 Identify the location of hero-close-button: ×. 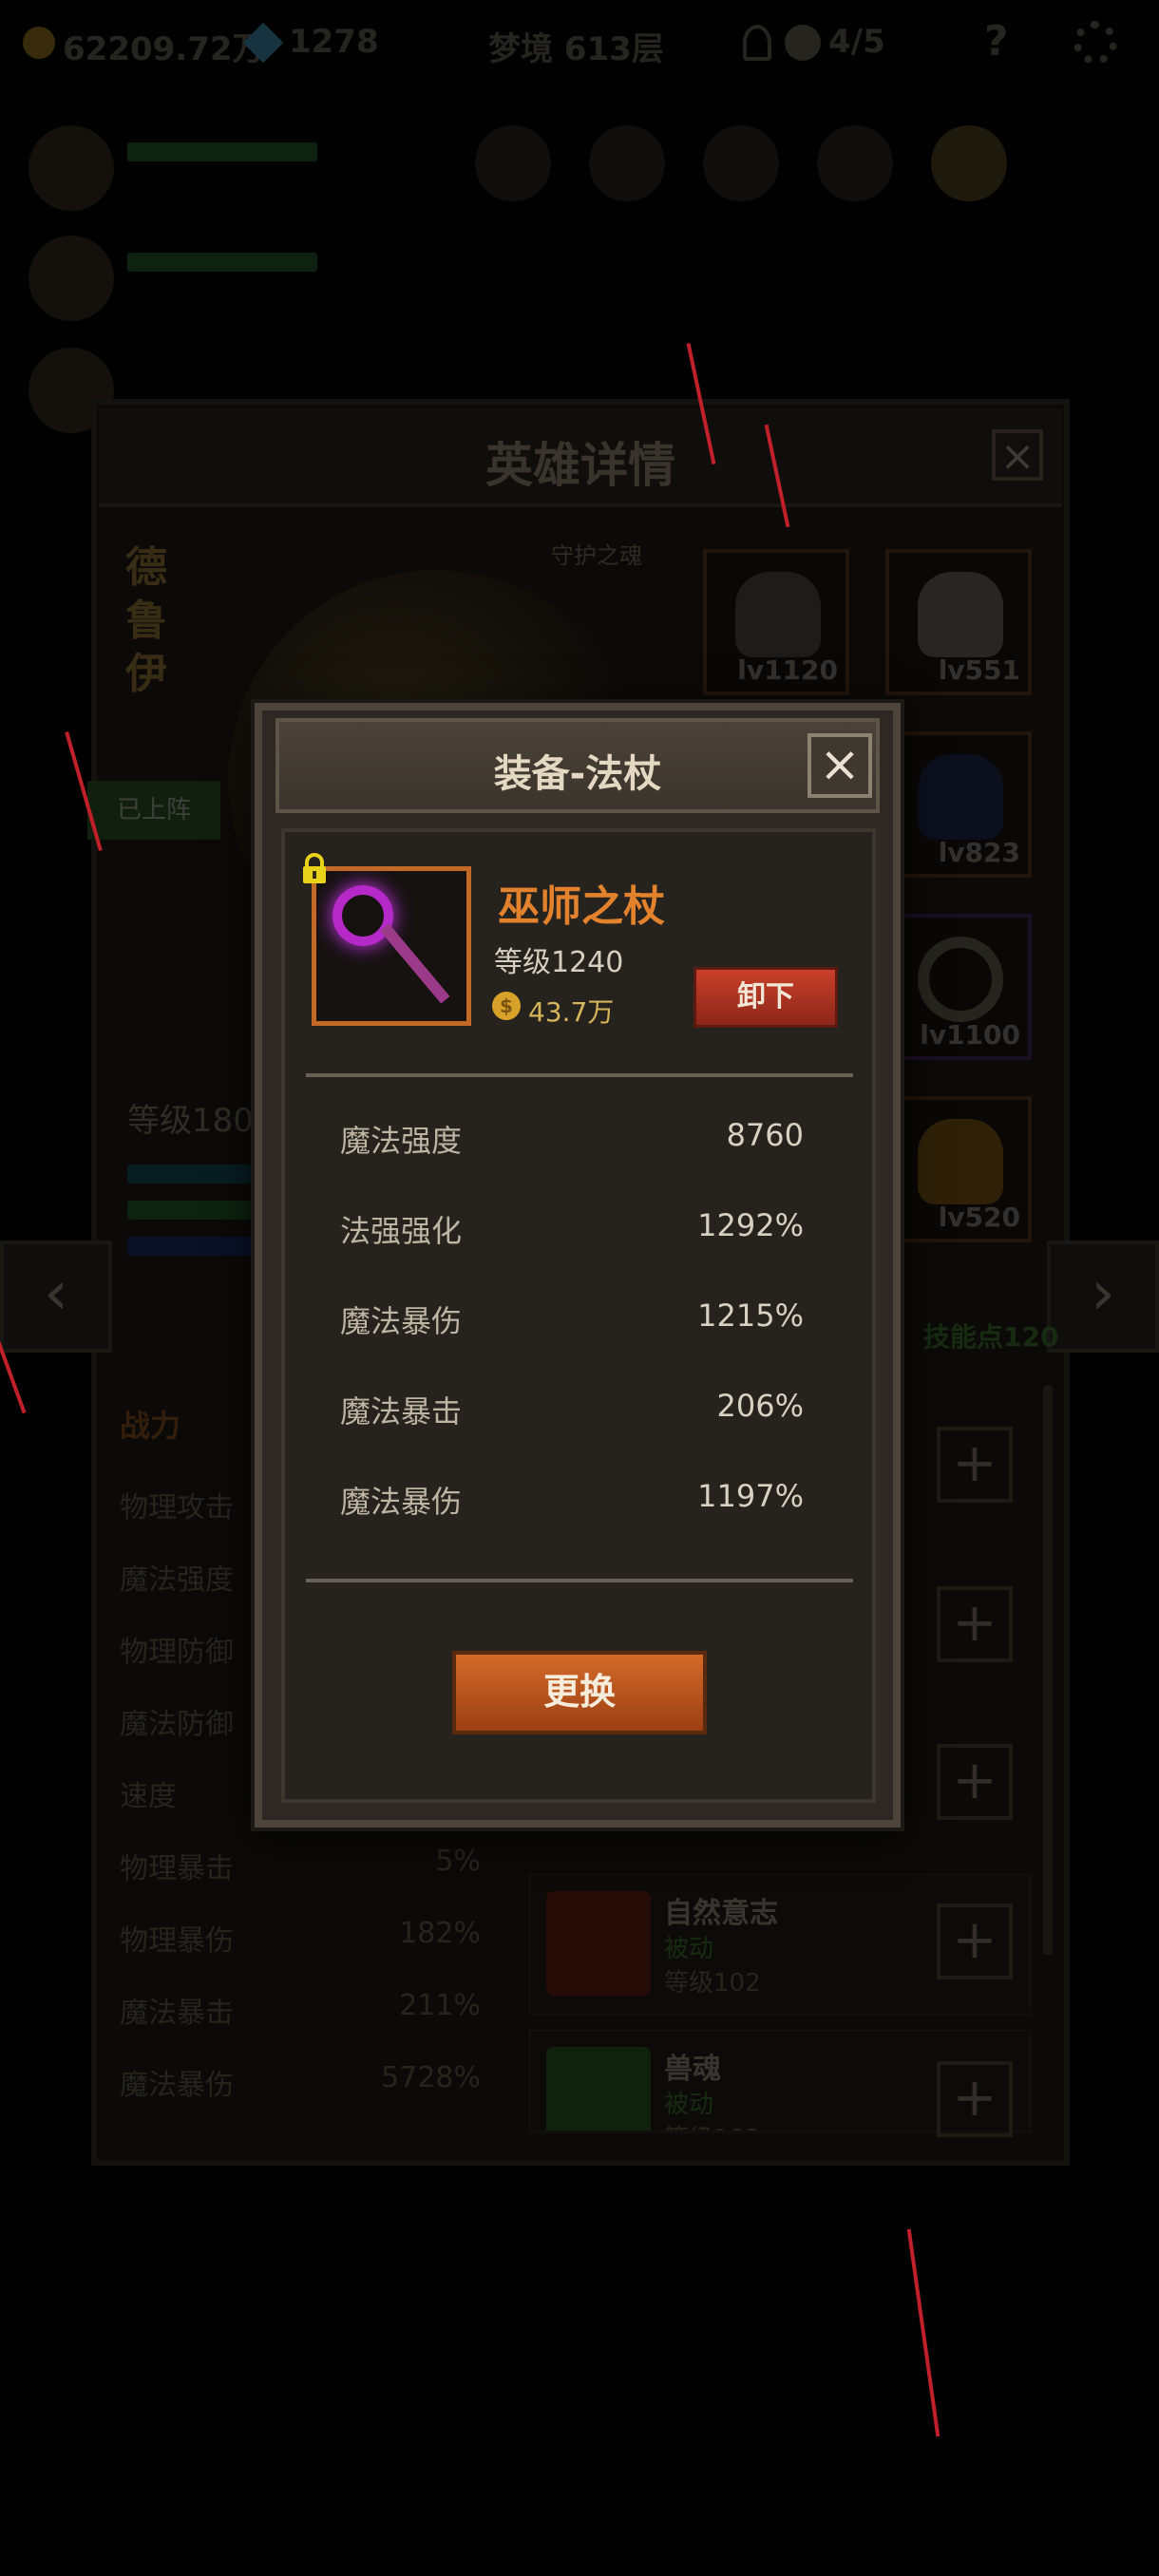
(1017, 455).